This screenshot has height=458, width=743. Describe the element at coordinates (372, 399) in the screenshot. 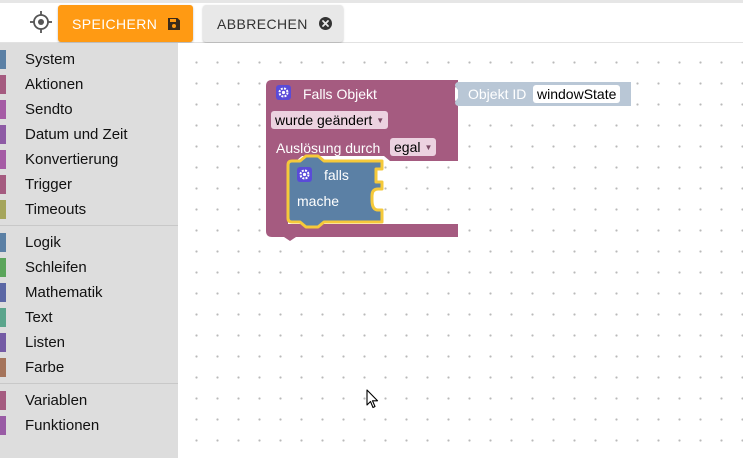

I see `mouse-cursor-icon` at that location.